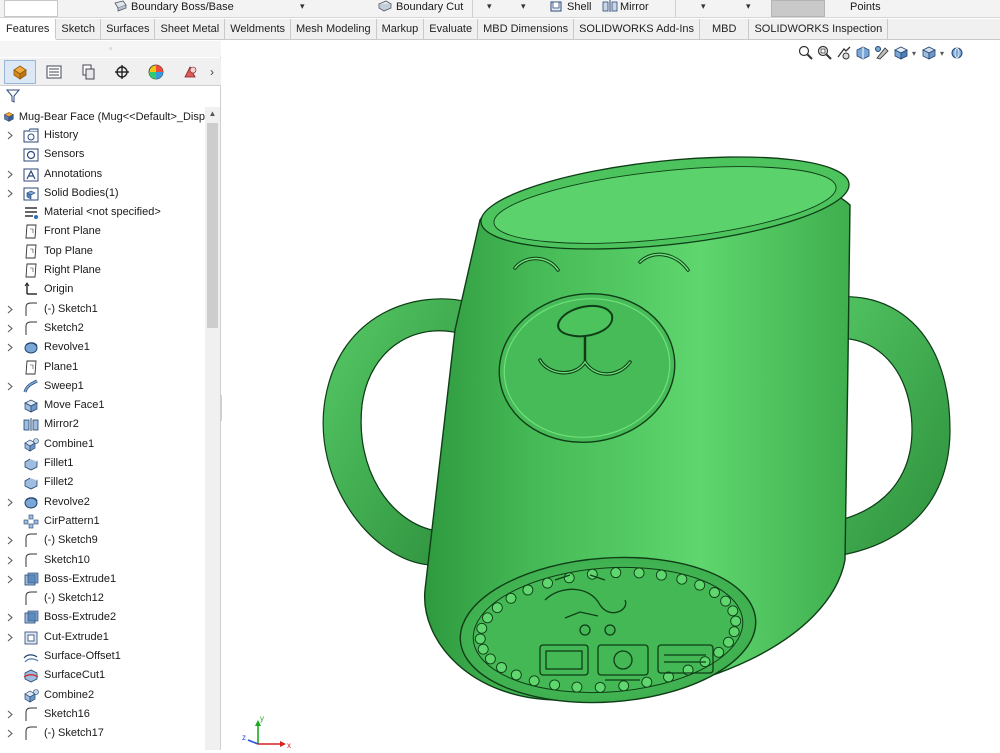 The image size is (1000, 753). I want to click on tree-item-sweep1: Sweep1, so click(102, 386).